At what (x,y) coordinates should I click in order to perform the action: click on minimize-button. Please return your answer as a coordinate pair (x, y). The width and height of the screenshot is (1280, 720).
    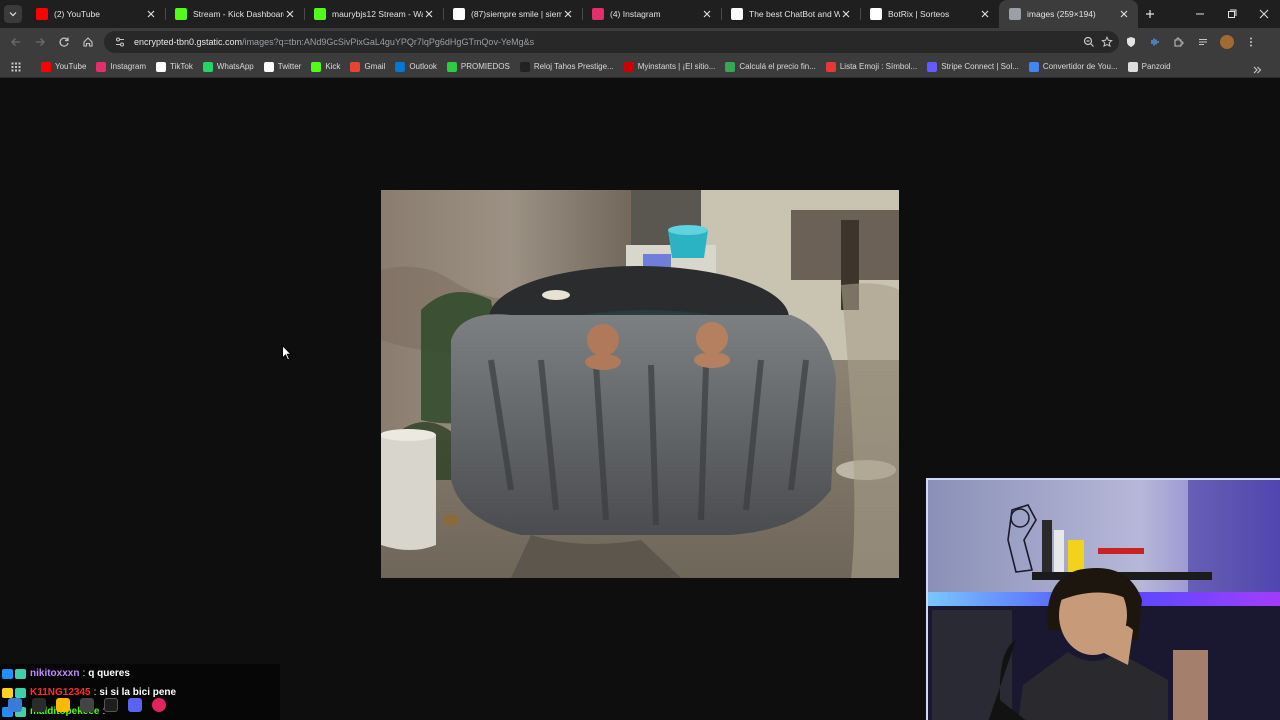
    Looking at the image, I should click on (1200, 14).